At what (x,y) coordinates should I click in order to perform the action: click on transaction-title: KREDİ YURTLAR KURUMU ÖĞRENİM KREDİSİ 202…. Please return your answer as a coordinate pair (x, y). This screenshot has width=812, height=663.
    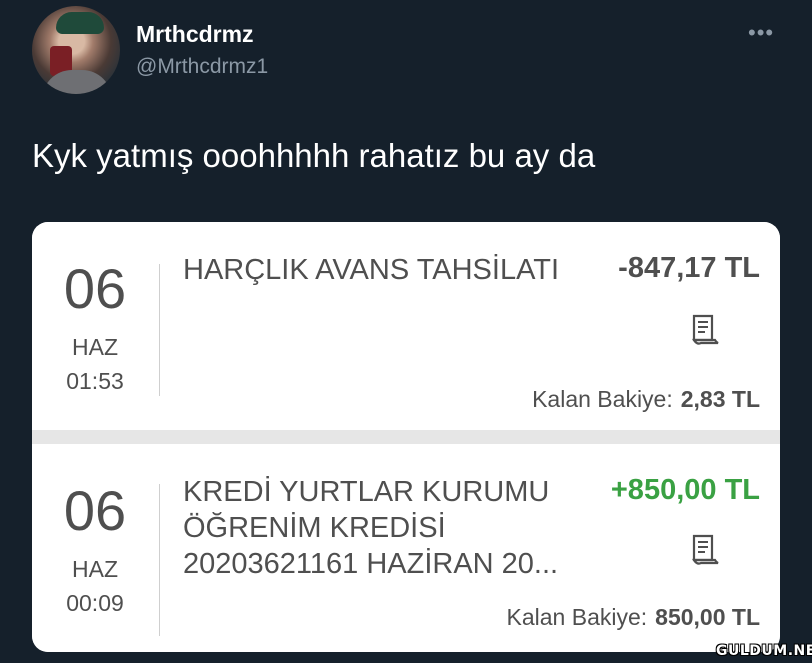
    Looking at the image, I should click on (370, 528).